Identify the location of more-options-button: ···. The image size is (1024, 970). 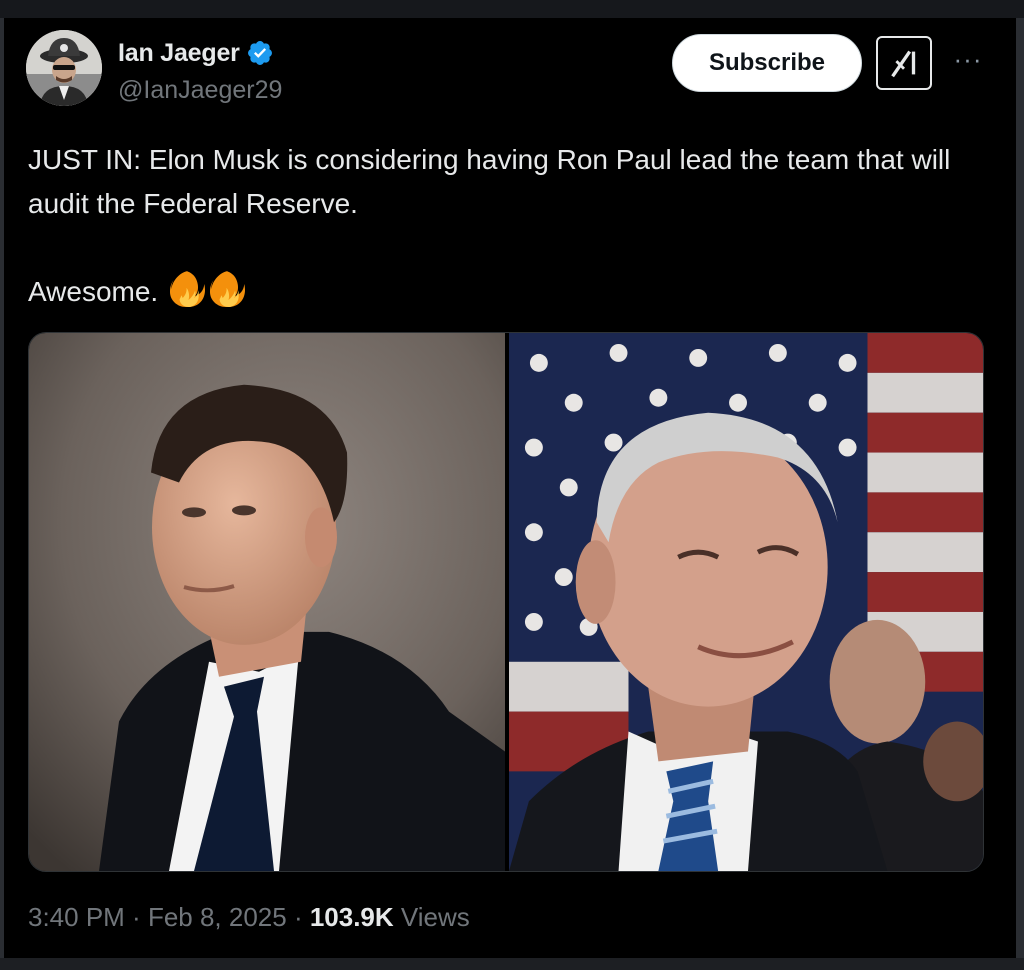
(968, 62).